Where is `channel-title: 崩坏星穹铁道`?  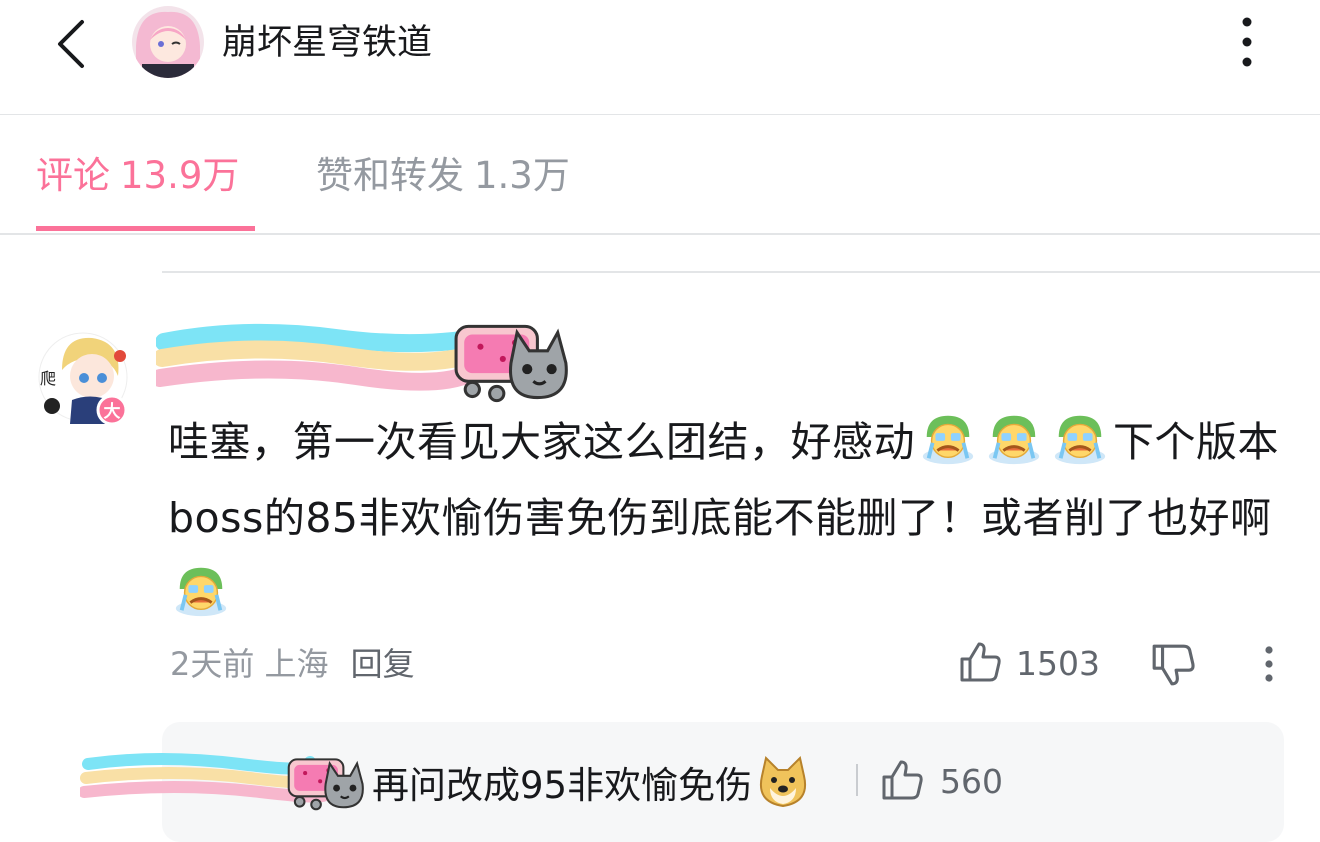 channel-title: 崩坏星穹铁道 is located at coordinates (327, 43).